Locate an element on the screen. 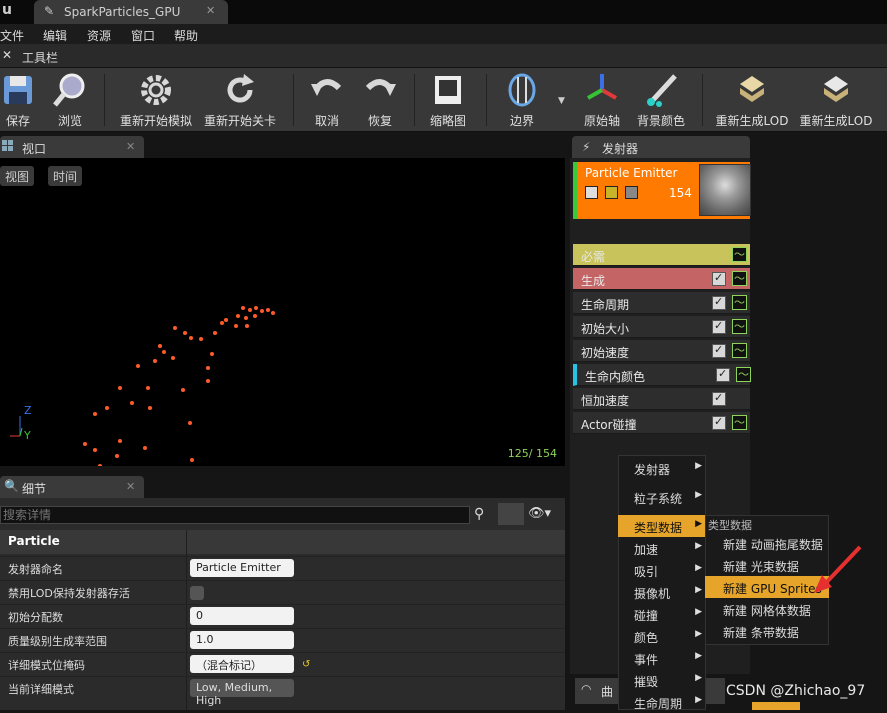 The image size is (887, 713). menu-file: 文件 is located at coordinates (12, 35).